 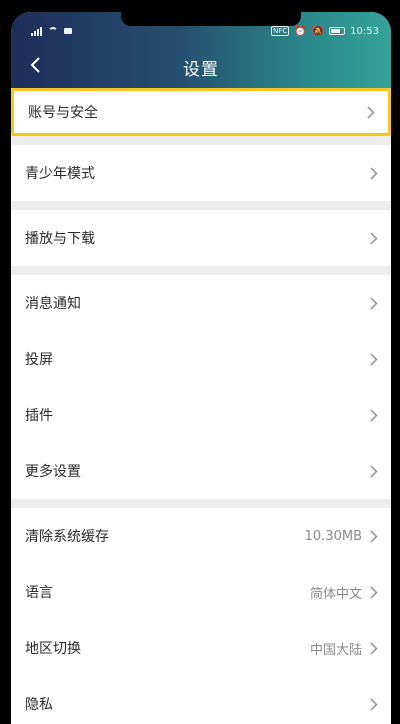 I want to click on settings-item-label: 清除系统缓存, so click(x=67, y=537).